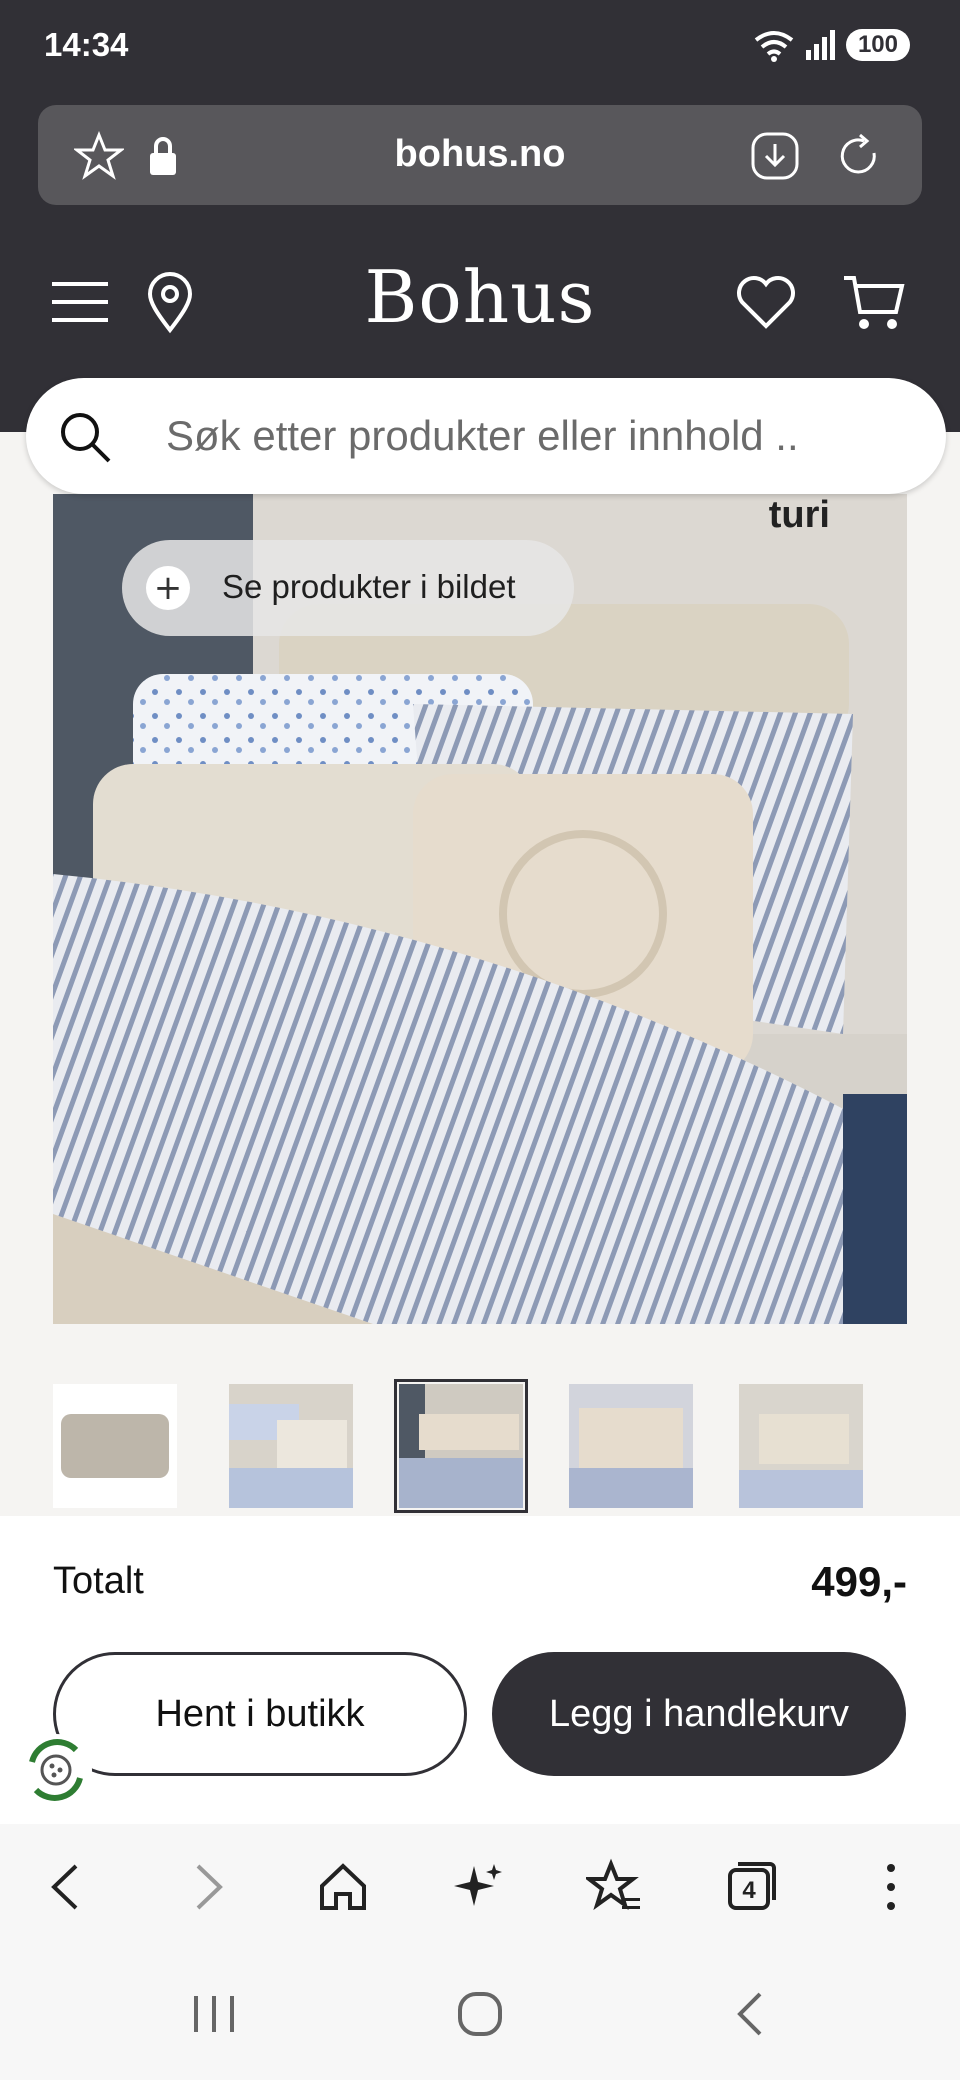 This screenshot has height=2080, width=960. I want to click on tabs-icon: 4, so click(751, 1887).